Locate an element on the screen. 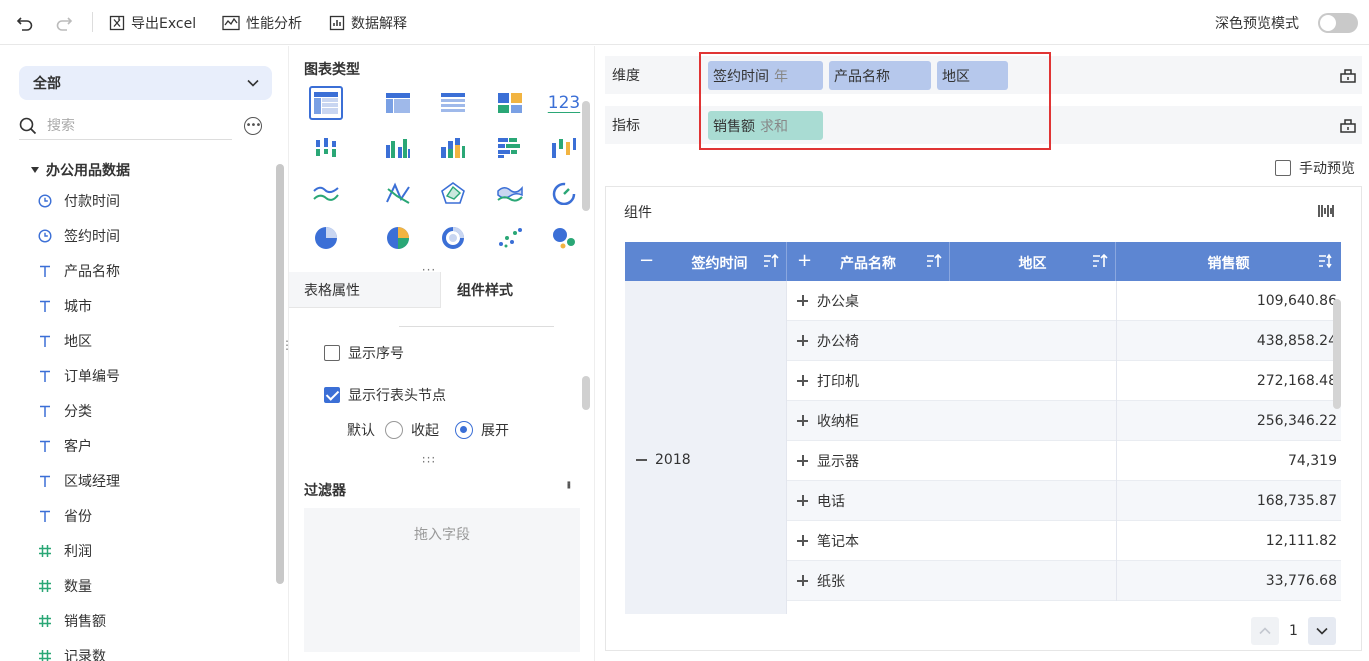 This screenshot has height=661, width=1369. dimension-settings-icon is located at coordinates (1348, 75).